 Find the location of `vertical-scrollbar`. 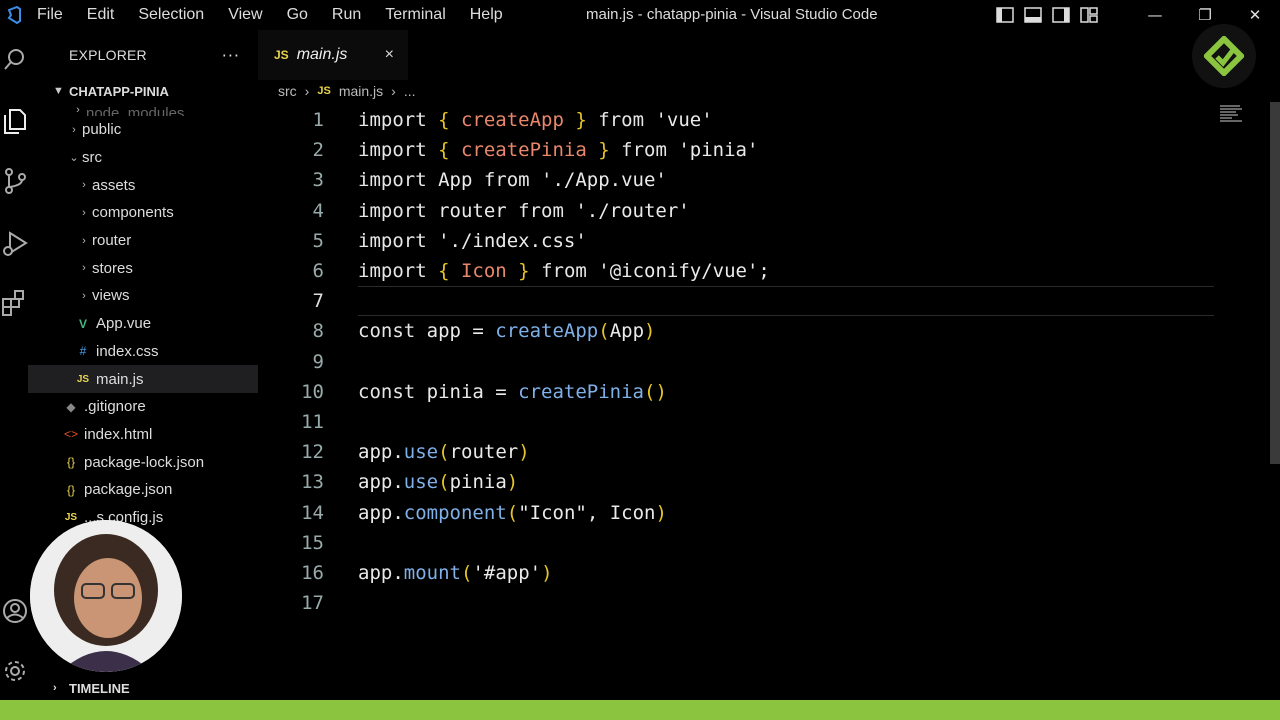

vertical-scrollbar is located at coordinates (1275, 283).